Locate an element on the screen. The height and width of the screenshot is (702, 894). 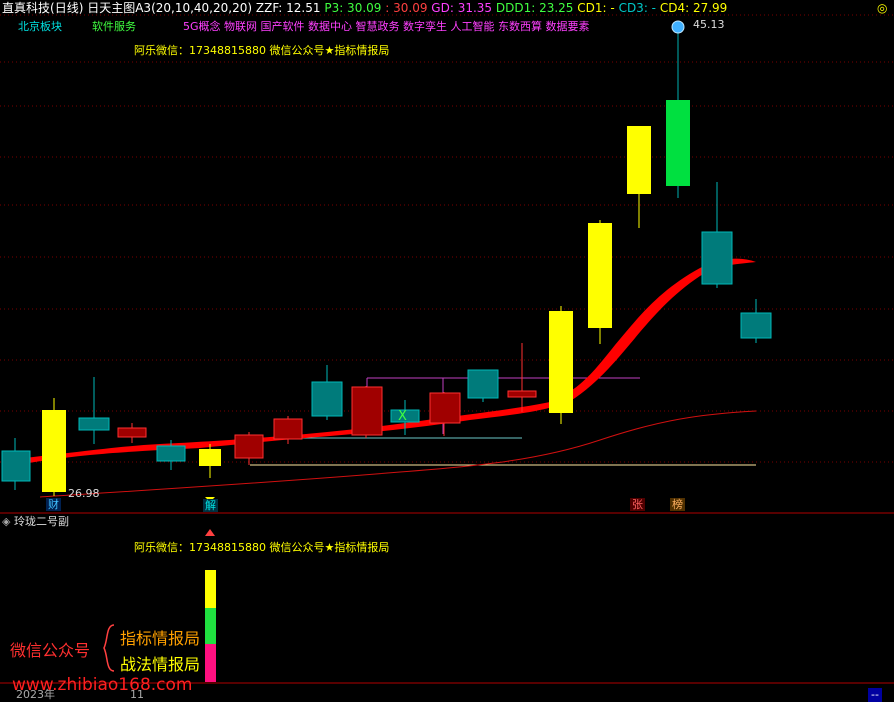
watermark-left: 微信公众号 is located at coordinates (50, 650).